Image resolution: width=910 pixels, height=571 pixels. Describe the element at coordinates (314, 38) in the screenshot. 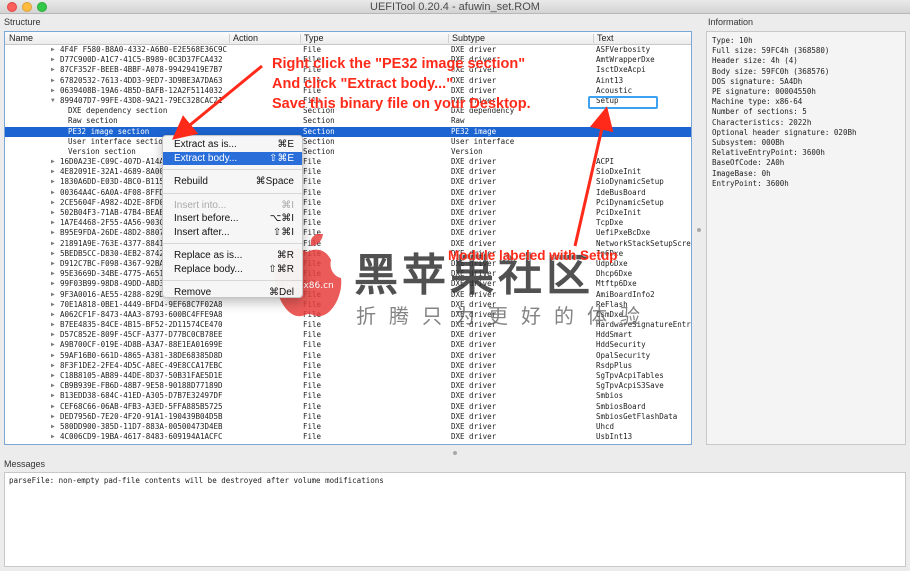

I see `column-header-type: Type` at that location.